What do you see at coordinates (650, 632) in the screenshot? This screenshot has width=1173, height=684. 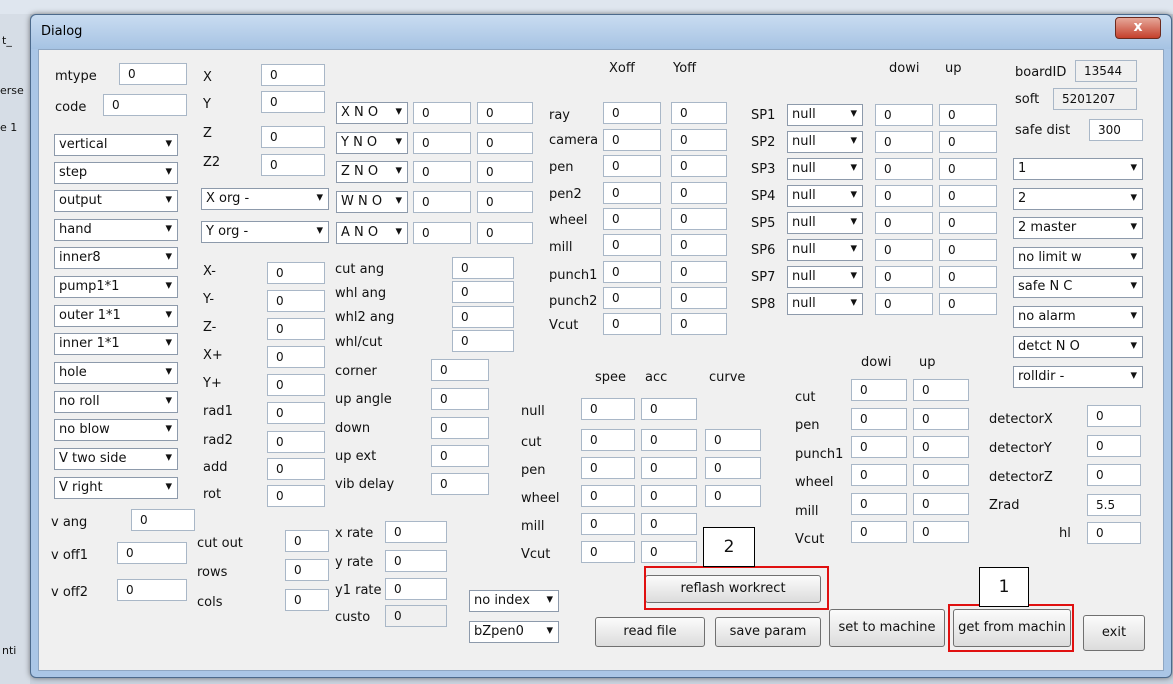 I see `read-file-button: read file` at bounding box center [650, 632].